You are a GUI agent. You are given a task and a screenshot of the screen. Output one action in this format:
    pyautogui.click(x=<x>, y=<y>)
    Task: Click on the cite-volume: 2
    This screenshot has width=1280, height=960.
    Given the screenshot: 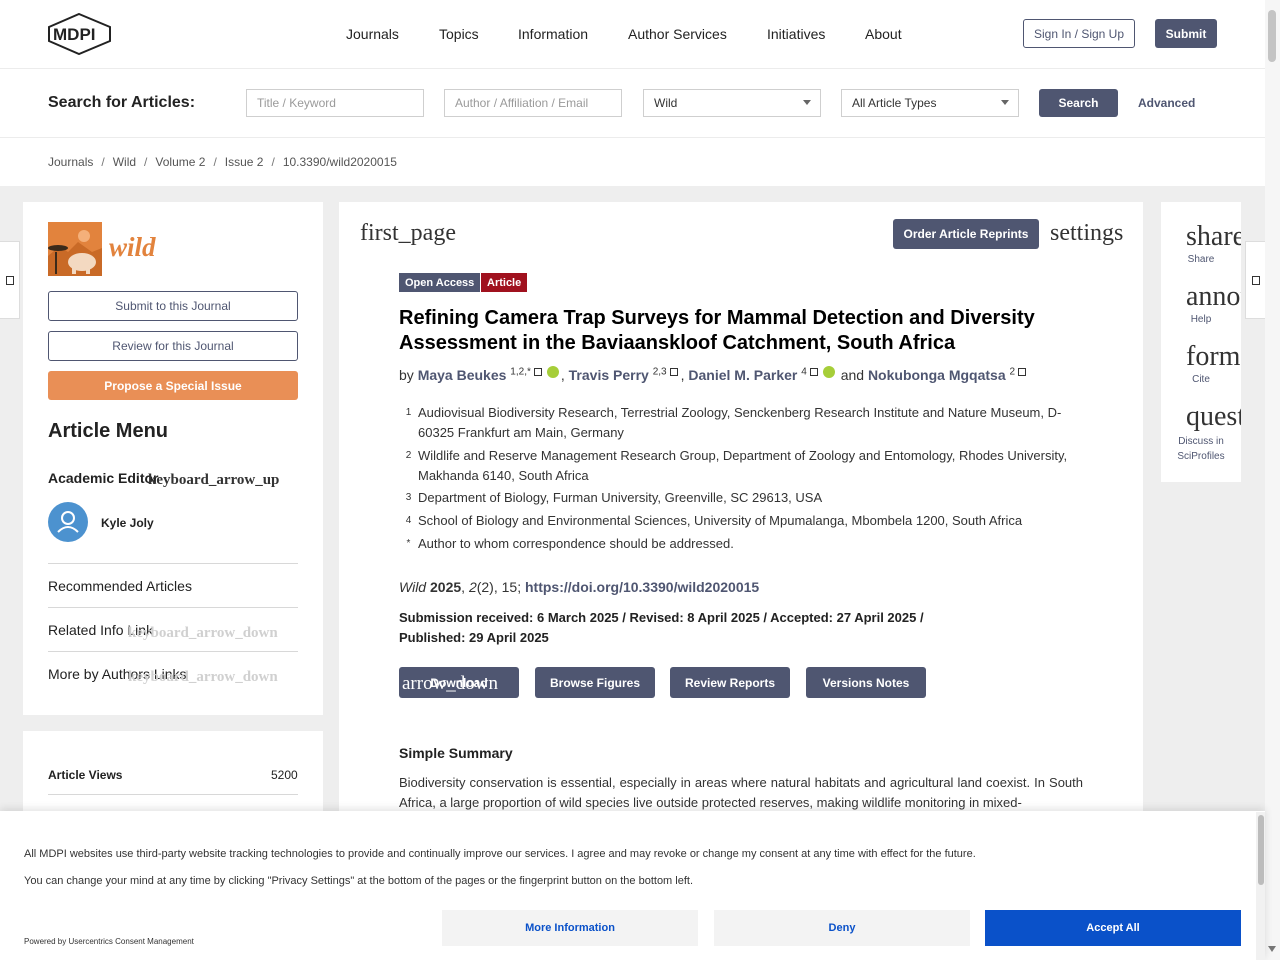 What is the action you would take?
    pyautogui.click(x=472, y=587)
    